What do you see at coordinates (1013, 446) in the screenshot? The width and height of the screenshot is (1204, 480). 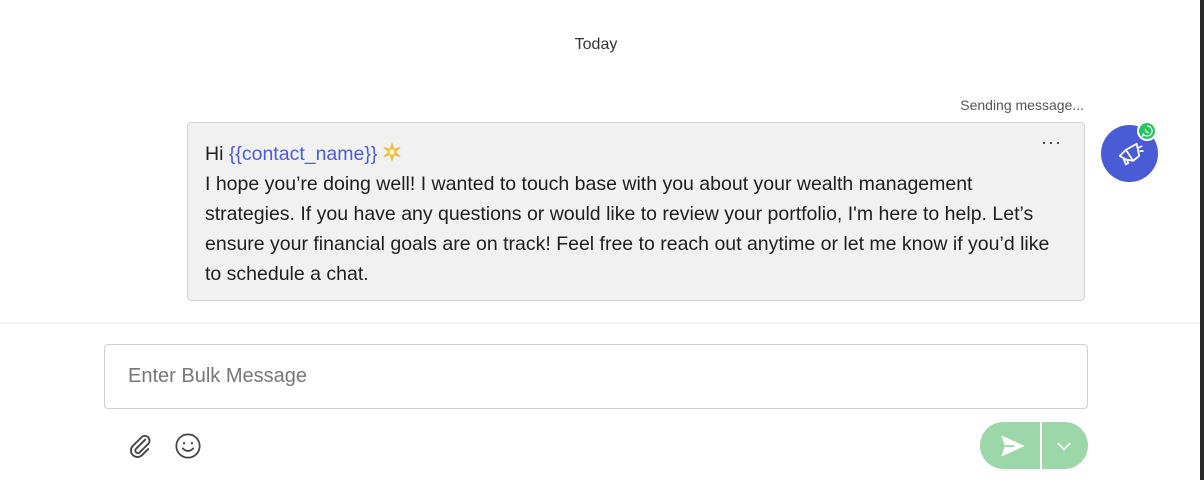 I see `send-icon` at bounding box center [1013, 446].